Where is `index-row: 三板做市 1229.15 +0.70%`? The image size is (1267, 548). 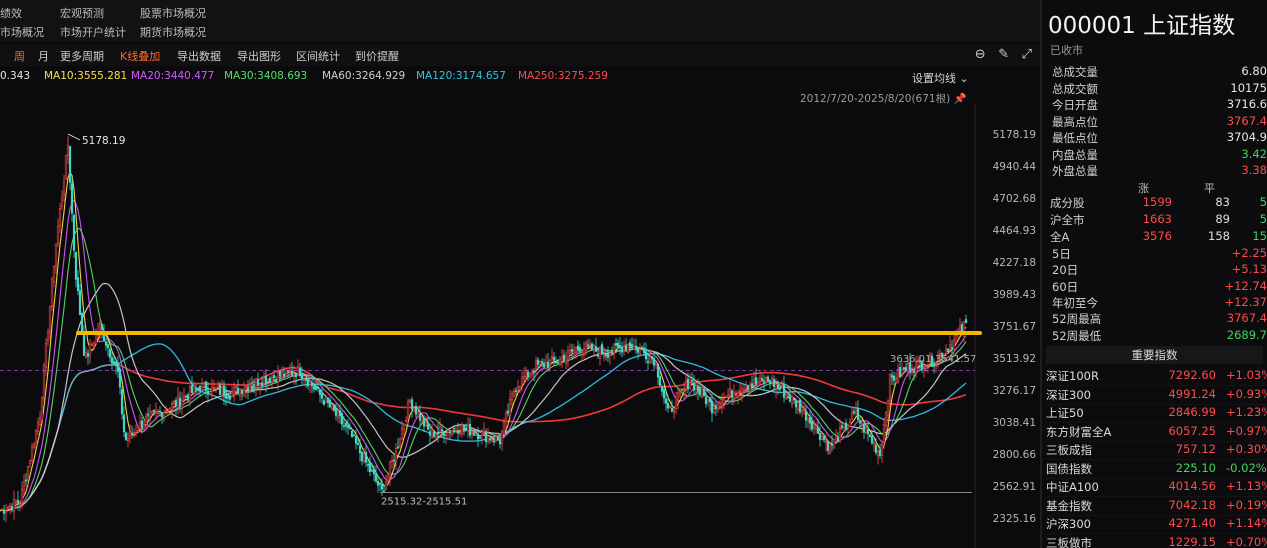
index-row: 三板做市 1229.15 +0.70% is located at coordinates (1156, 541).